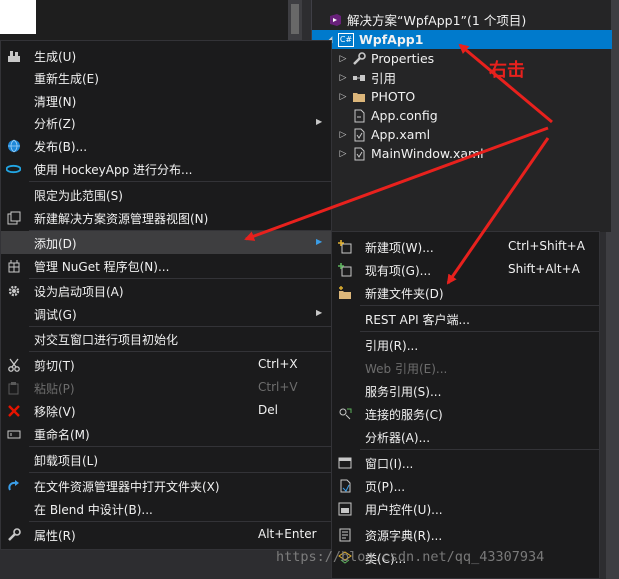 Image resolution: width=619 pixels, height=579 pixels. What do you see at coordinates (410, 557) in the screenshot?
I see `watermark: https://blog.csdn.net/qq_43307934` at bounding box center [410, 557].